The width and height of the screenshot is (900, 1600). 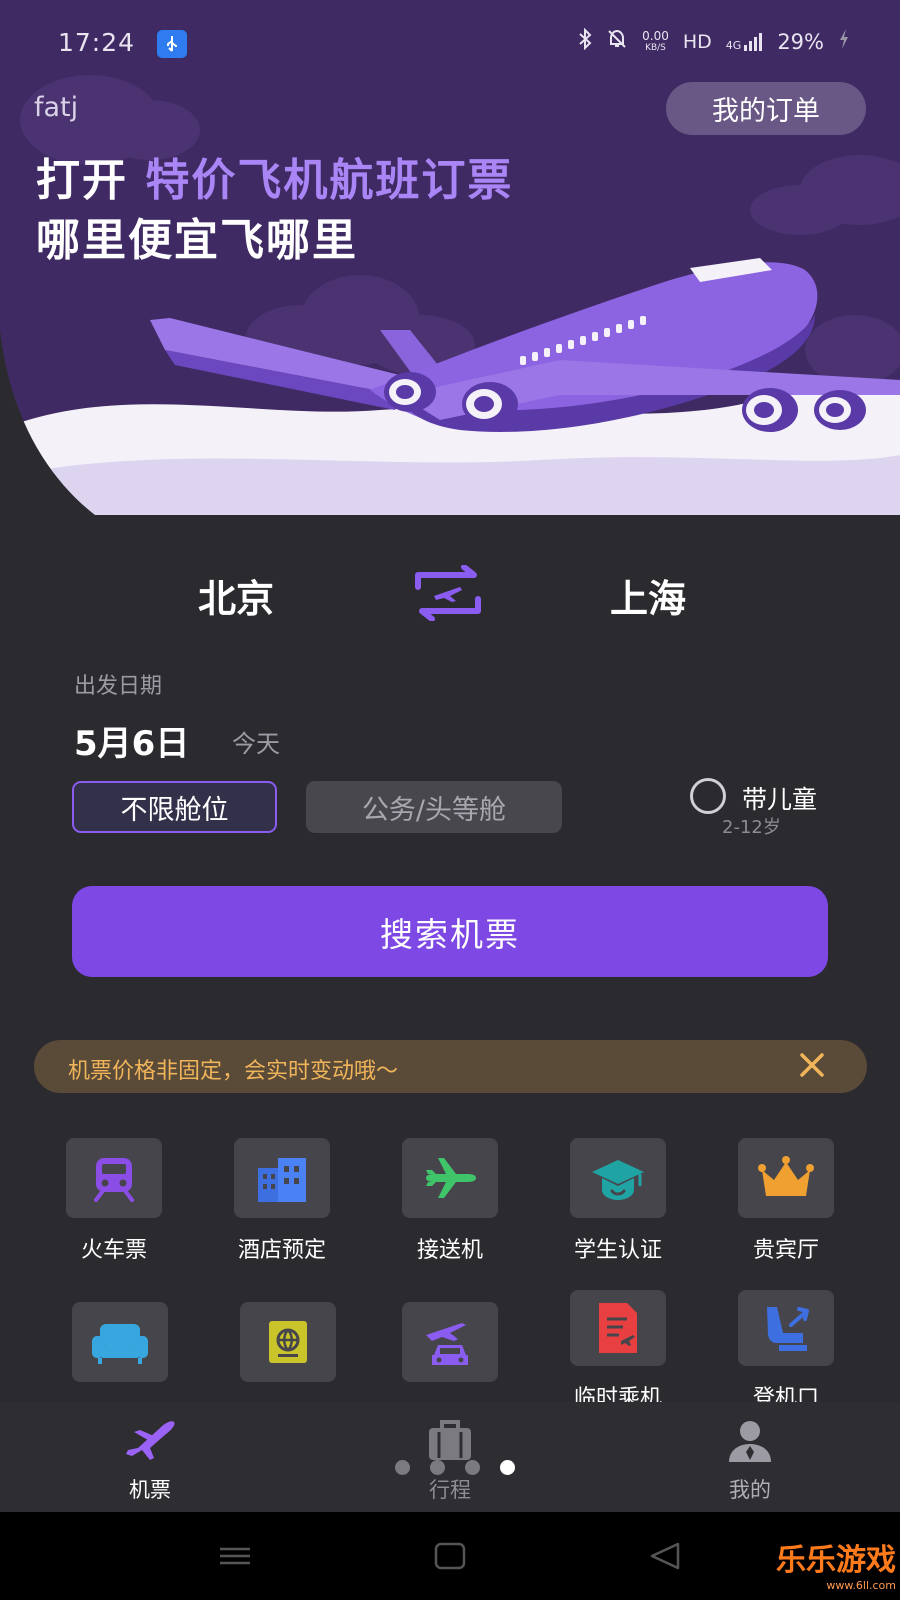 What do you see at coordinates (449, 1250) in the screenshot?
I see `service-label: 接送机` at bounding box center [449, 1250].